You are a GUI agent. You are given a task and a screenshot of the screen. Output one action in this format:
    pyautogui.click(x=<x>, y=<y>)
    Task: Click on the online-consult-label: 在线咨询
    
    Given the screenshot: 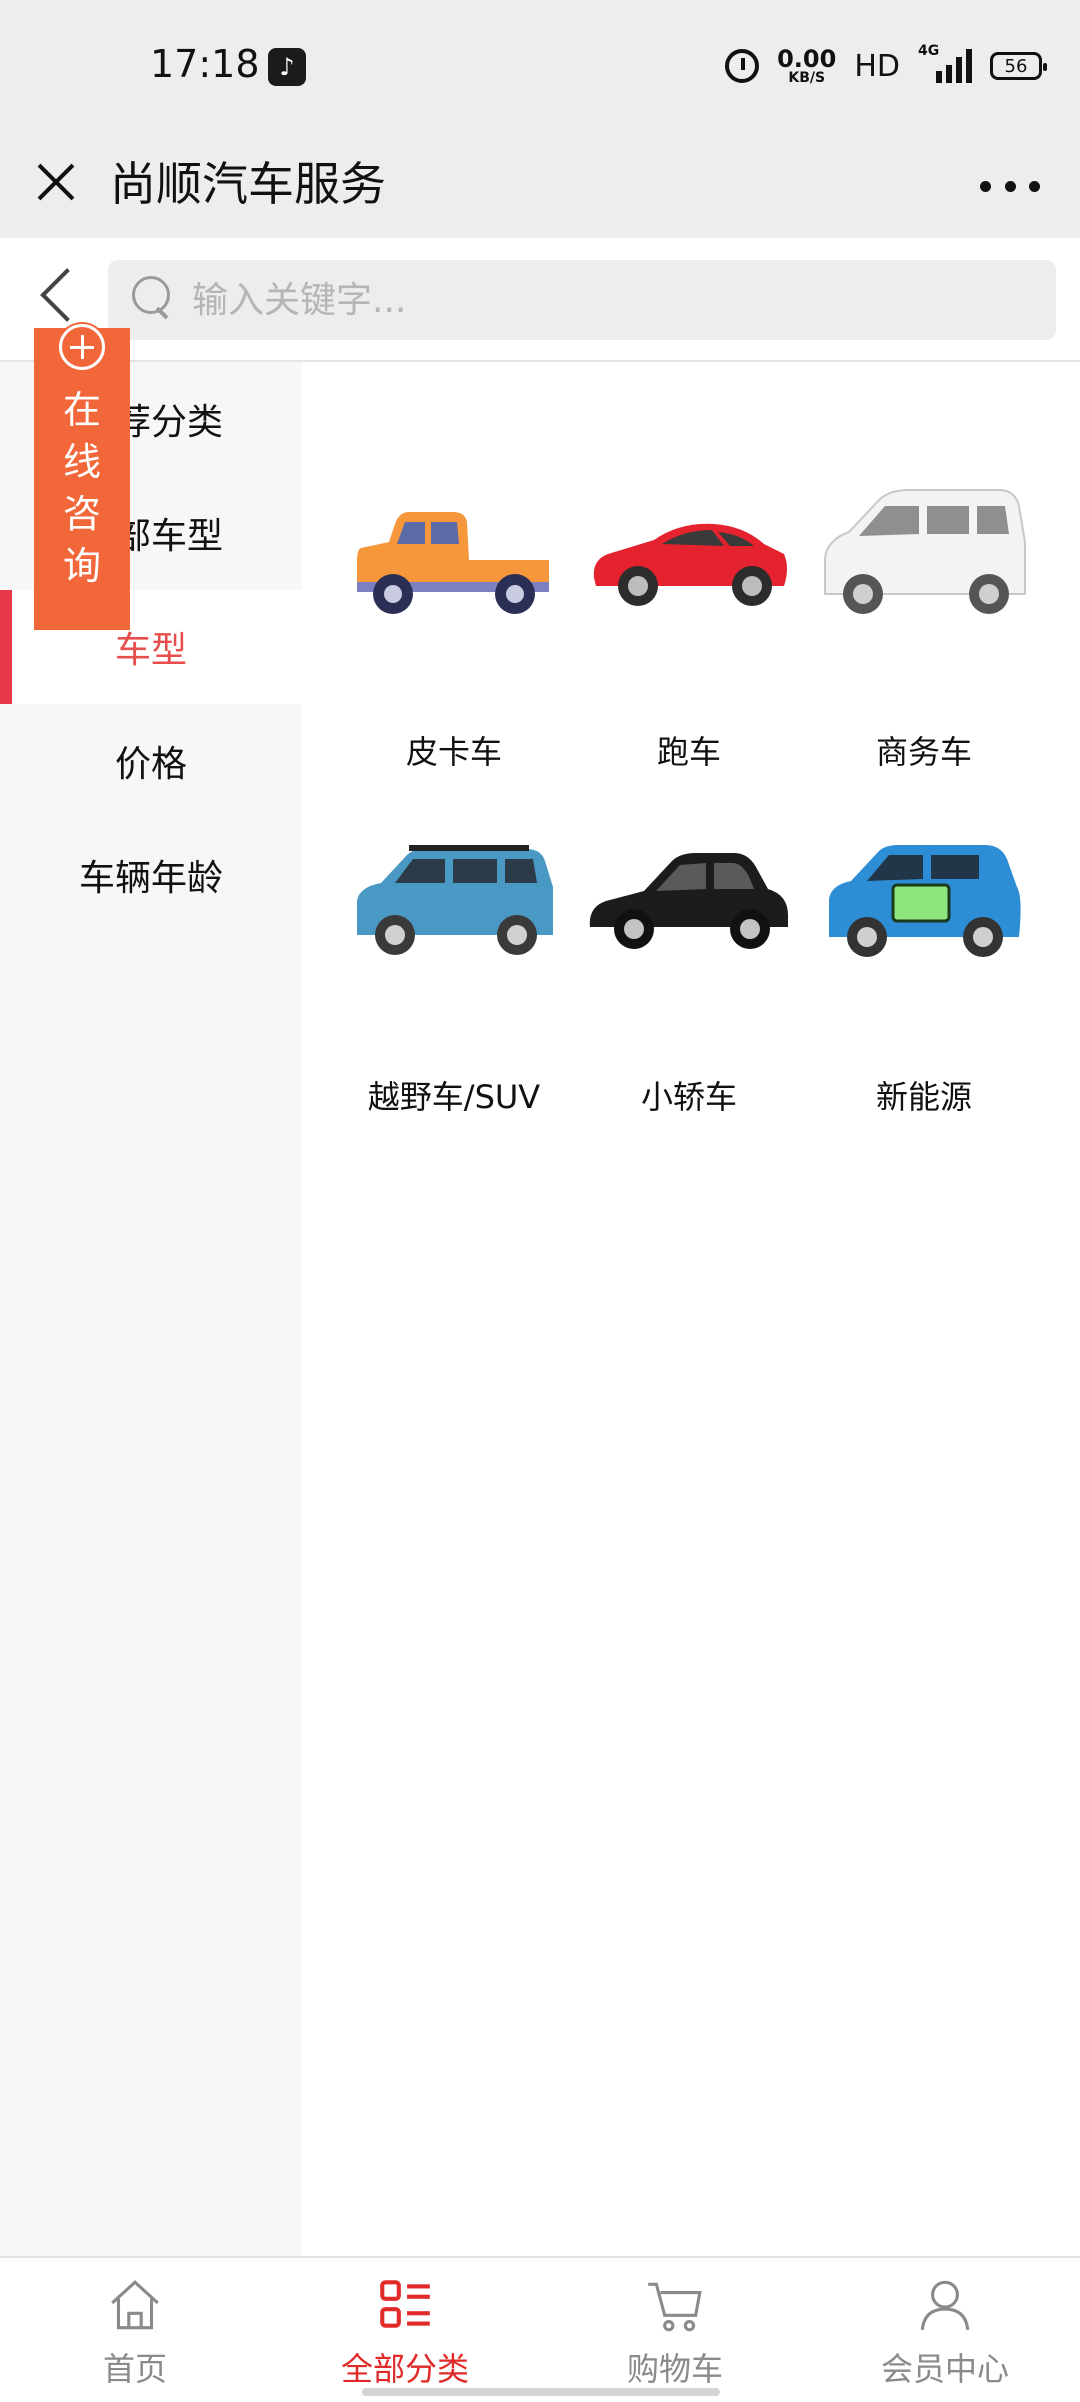 What is the action you would take?
    pyautogui.click(x=81, y=488)
    